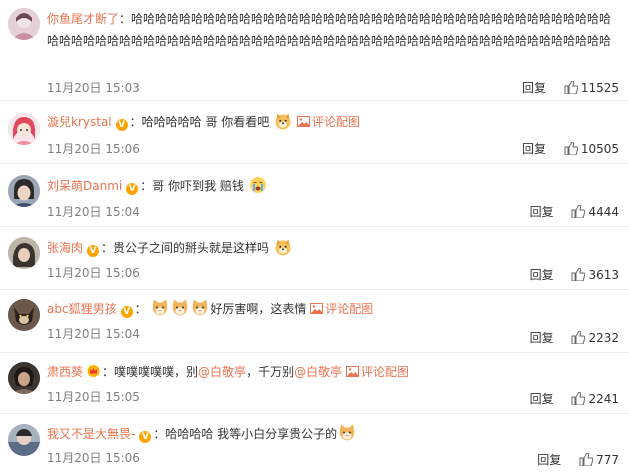  Describe the element at coordinates (599, 88) in the screenshot. I see `like-count: 11525` at that location.